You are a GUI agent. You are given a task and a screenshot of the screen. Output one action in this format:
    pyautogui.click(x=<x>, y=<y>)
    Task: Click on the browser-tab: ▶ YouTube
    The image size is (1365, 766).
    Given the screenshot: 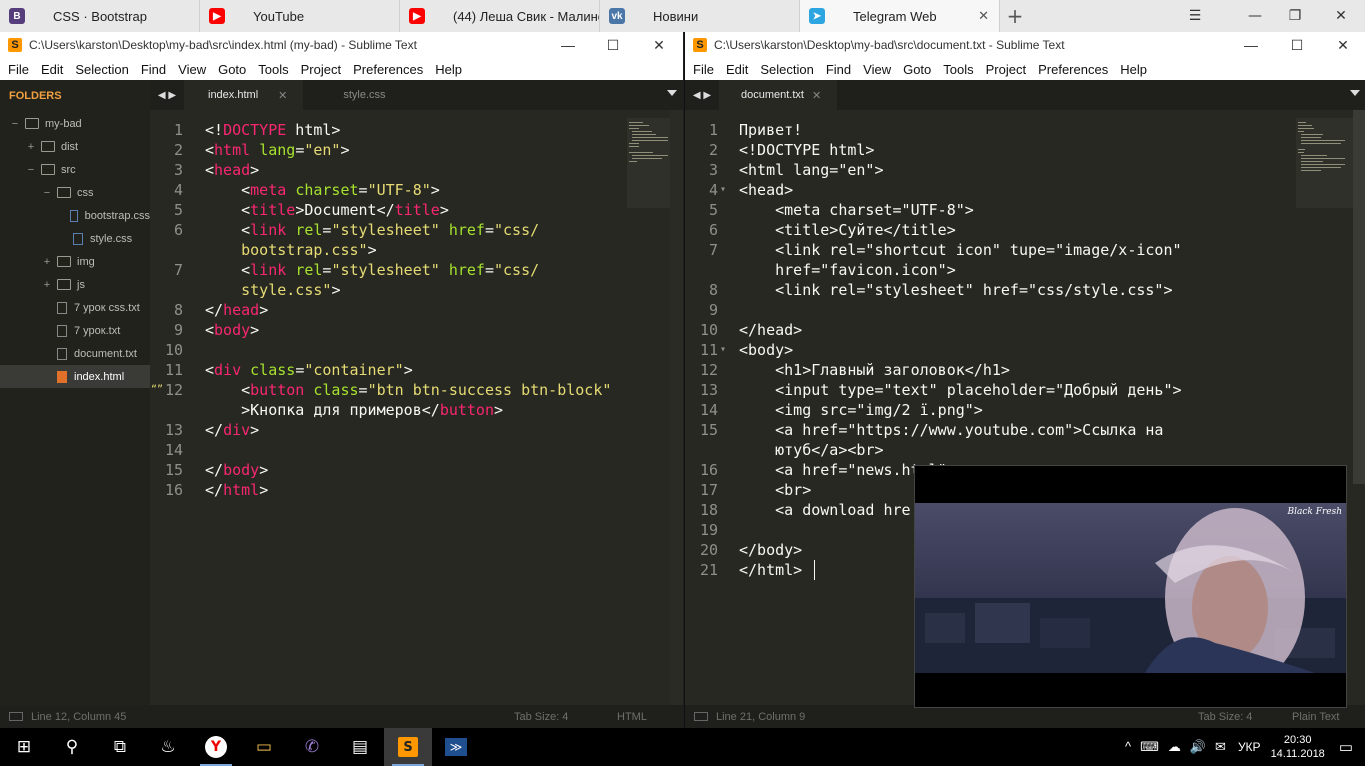 What is the action you would take?
    pyautogui.click(x=300, y=16)
    